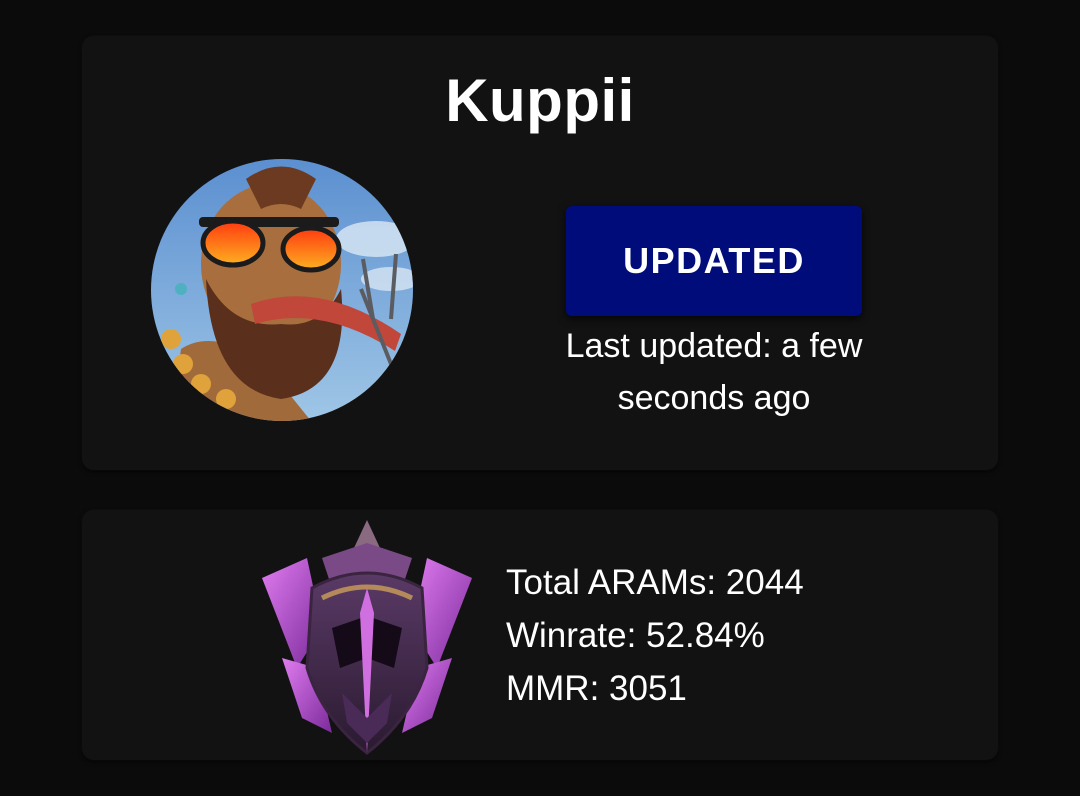 The height and width of the screenshot is (796, 1080). What do you see at coordinates (655, 582) in the screenshot?
I see `total-arams-stat: Total ARAMs: 2044` at bounding box center [655, 582].